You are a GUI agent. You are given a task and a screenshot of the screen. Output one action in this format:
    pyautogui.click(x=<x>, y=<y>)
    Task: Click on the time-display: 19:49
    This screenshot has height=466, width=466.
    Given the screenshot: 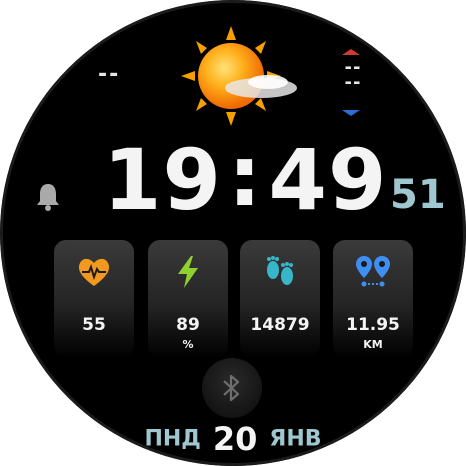 What is the action you would take?
    pyautogui.click(x=245, y=178)
    